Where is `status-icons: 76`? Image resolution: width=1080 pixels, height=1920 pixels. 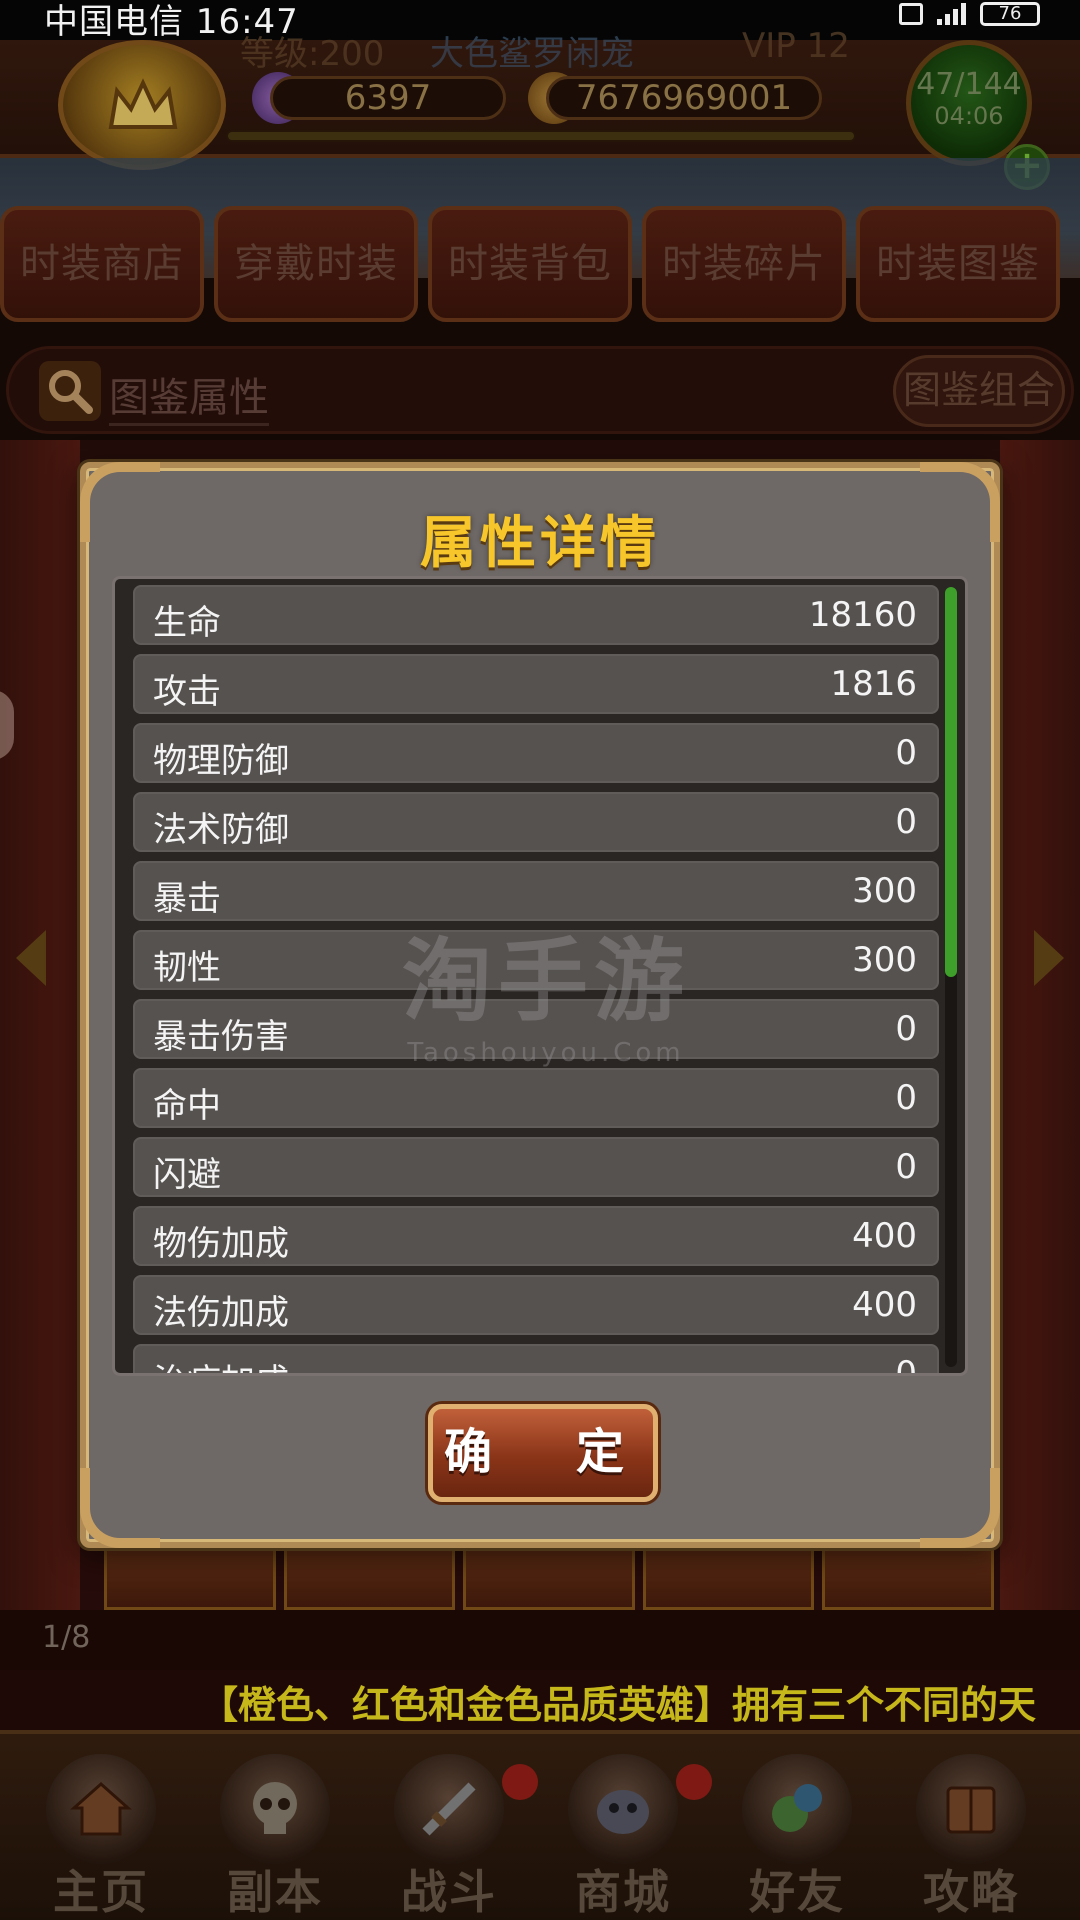 status-icons: 76 is located at coordinates (969, 14).